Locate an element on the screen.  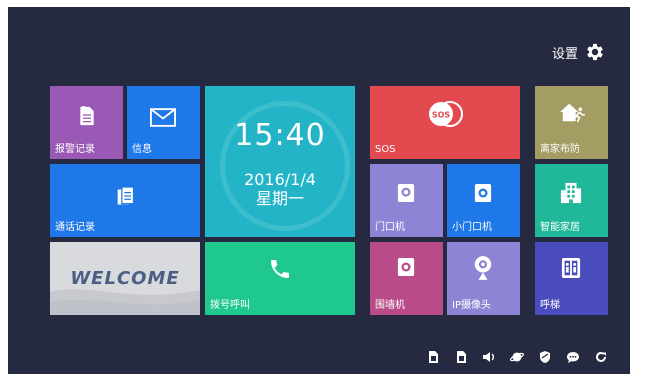
settings-button: 设置 is located at coordinates (579, 52).